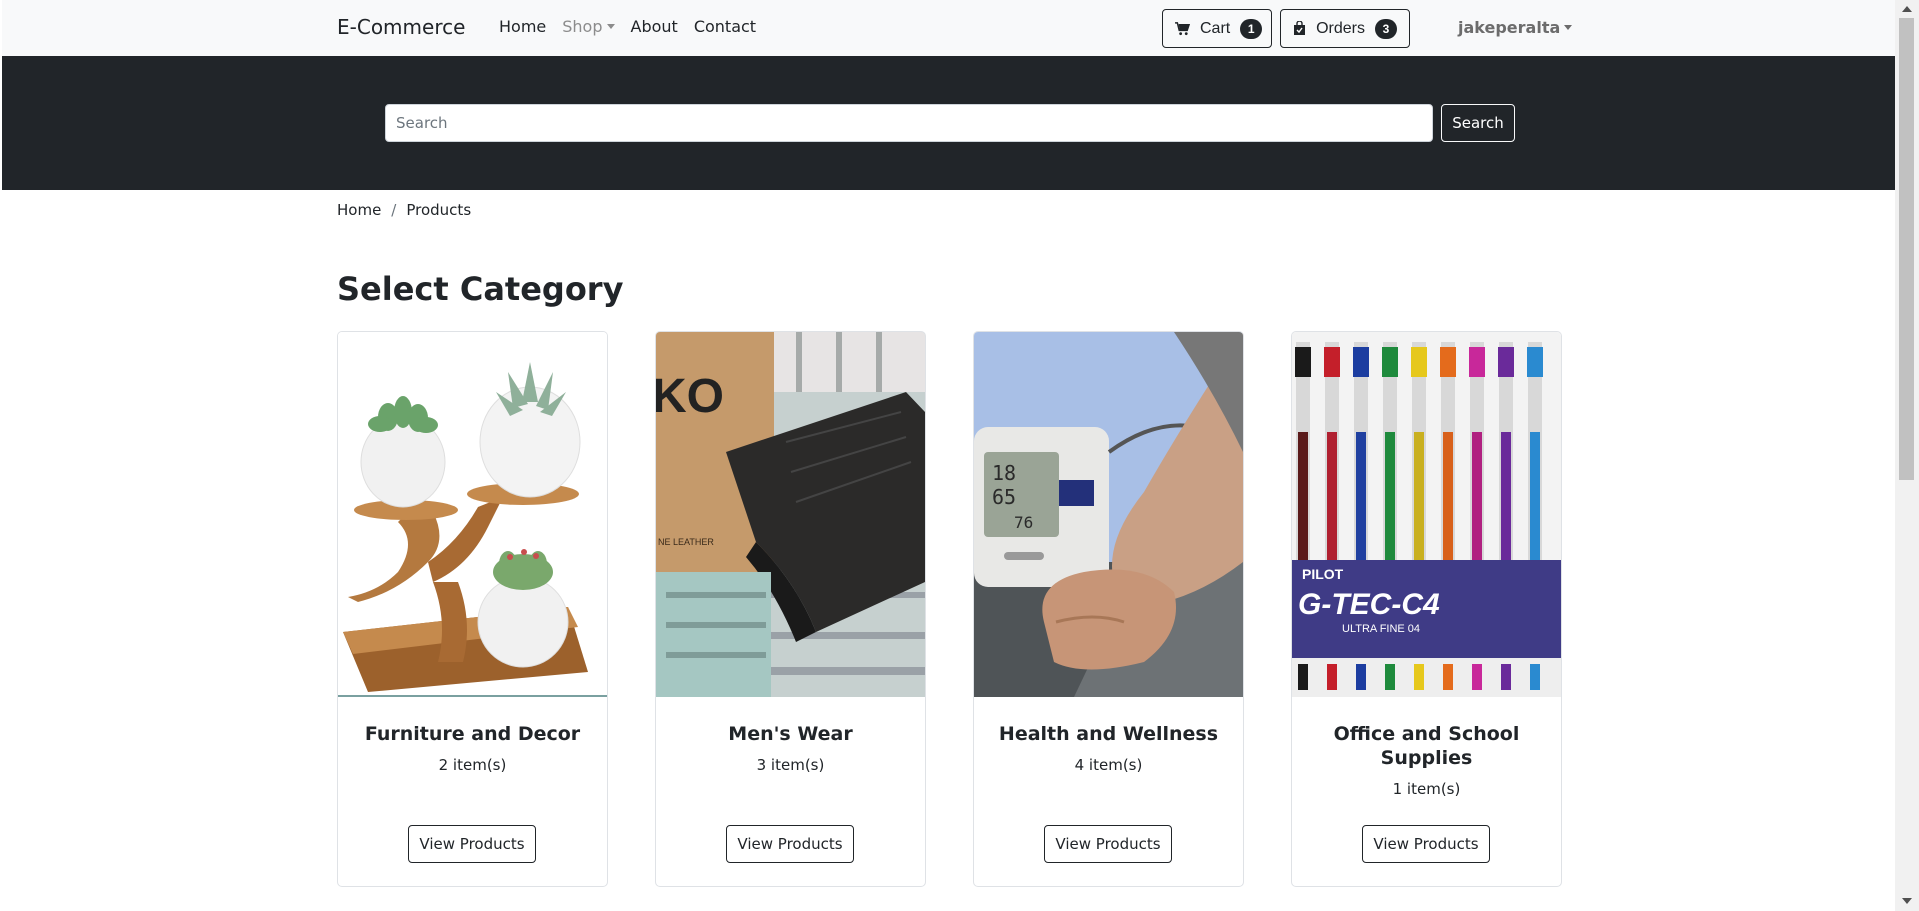 The height and width of the screenshot is (911, 1919). Describe the element at coordinates (790, 734) in the screenshot. I see `category-title: Men's Wear` at that location.